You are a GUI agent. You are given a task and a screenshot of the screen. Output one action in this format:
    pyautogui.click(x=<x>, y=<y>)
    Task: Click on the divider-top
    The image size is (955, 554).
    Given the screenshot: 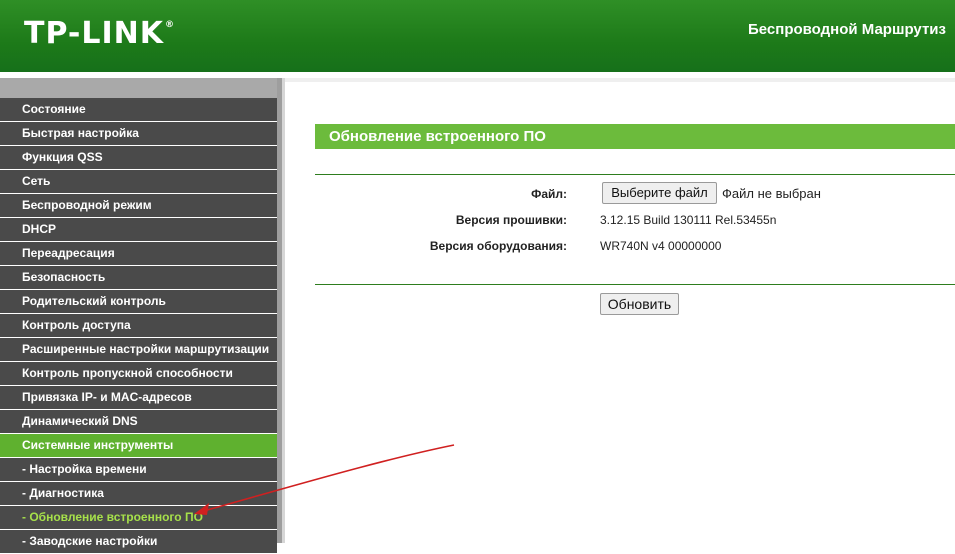 What is the action you would take?
    pyautogui.click(x=635, y=174)
    